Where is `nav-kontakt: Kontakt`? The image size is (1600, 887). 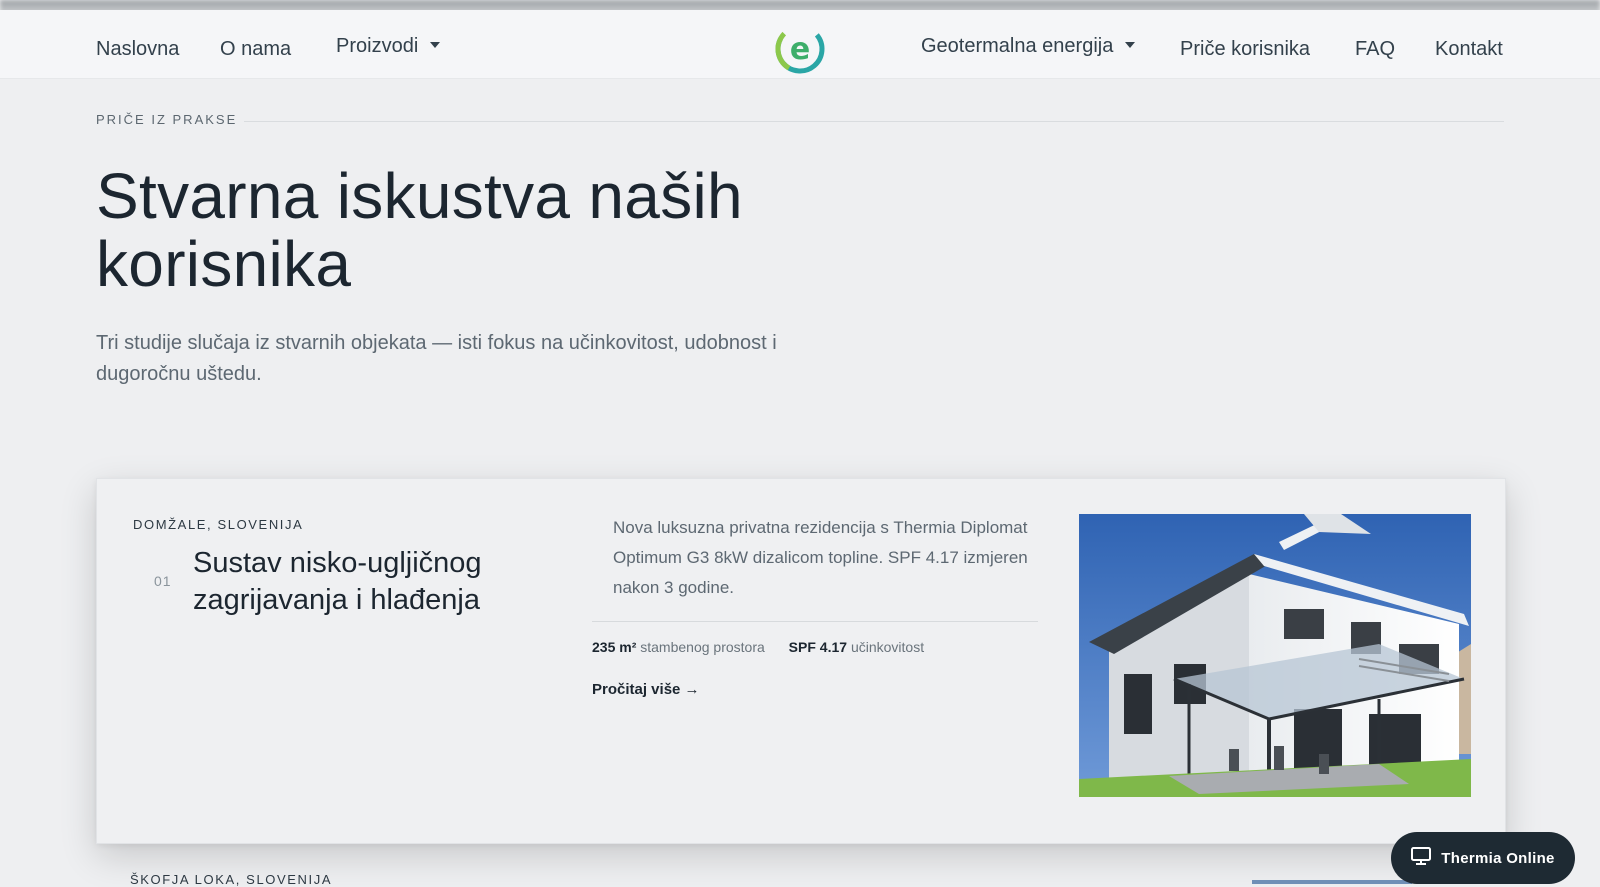 nav-kontakt: Kontakt is located at coordinates (1469, 49).